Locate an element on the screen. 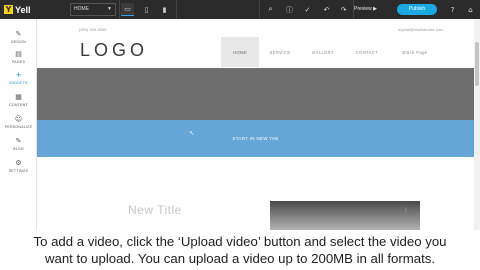 The height and width of the screenshot is (270, 480). sidebar-item-personalize: ☺ PERSONALIZE is located at coordinates (18, 126).